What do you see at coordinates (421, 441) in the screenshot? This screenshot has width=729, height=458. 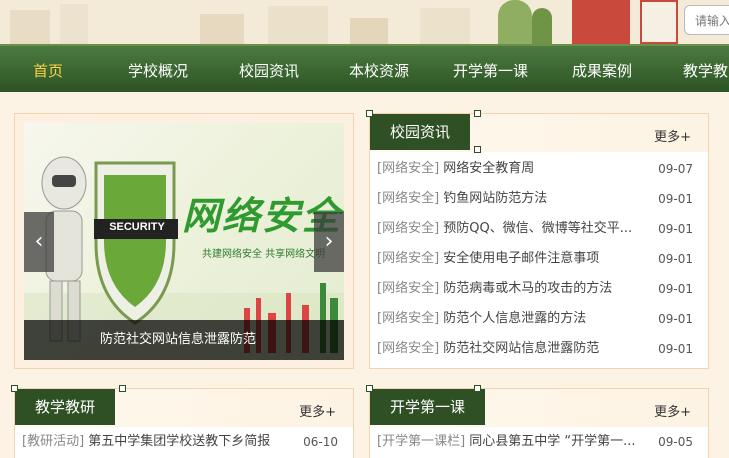 I see `news-category: [开学第一课栏]` at bounding box center [421, 441].